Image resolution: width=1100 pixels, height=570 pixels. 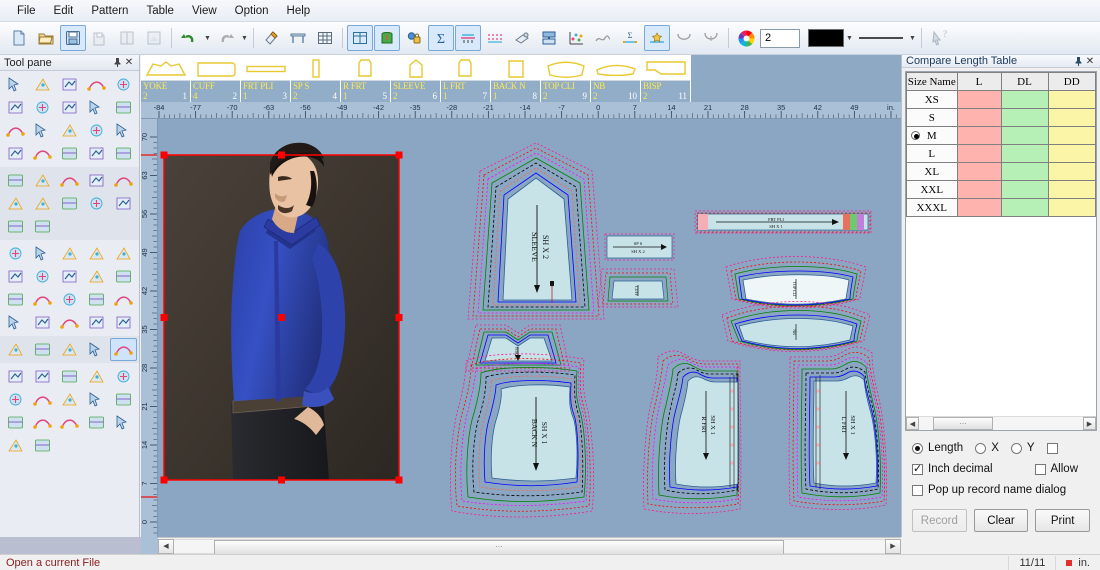 What do you see at coordinates (518, 348) in the screenshot?
I see `yoke-piece: YOKE` at bounding box center [518, 348].